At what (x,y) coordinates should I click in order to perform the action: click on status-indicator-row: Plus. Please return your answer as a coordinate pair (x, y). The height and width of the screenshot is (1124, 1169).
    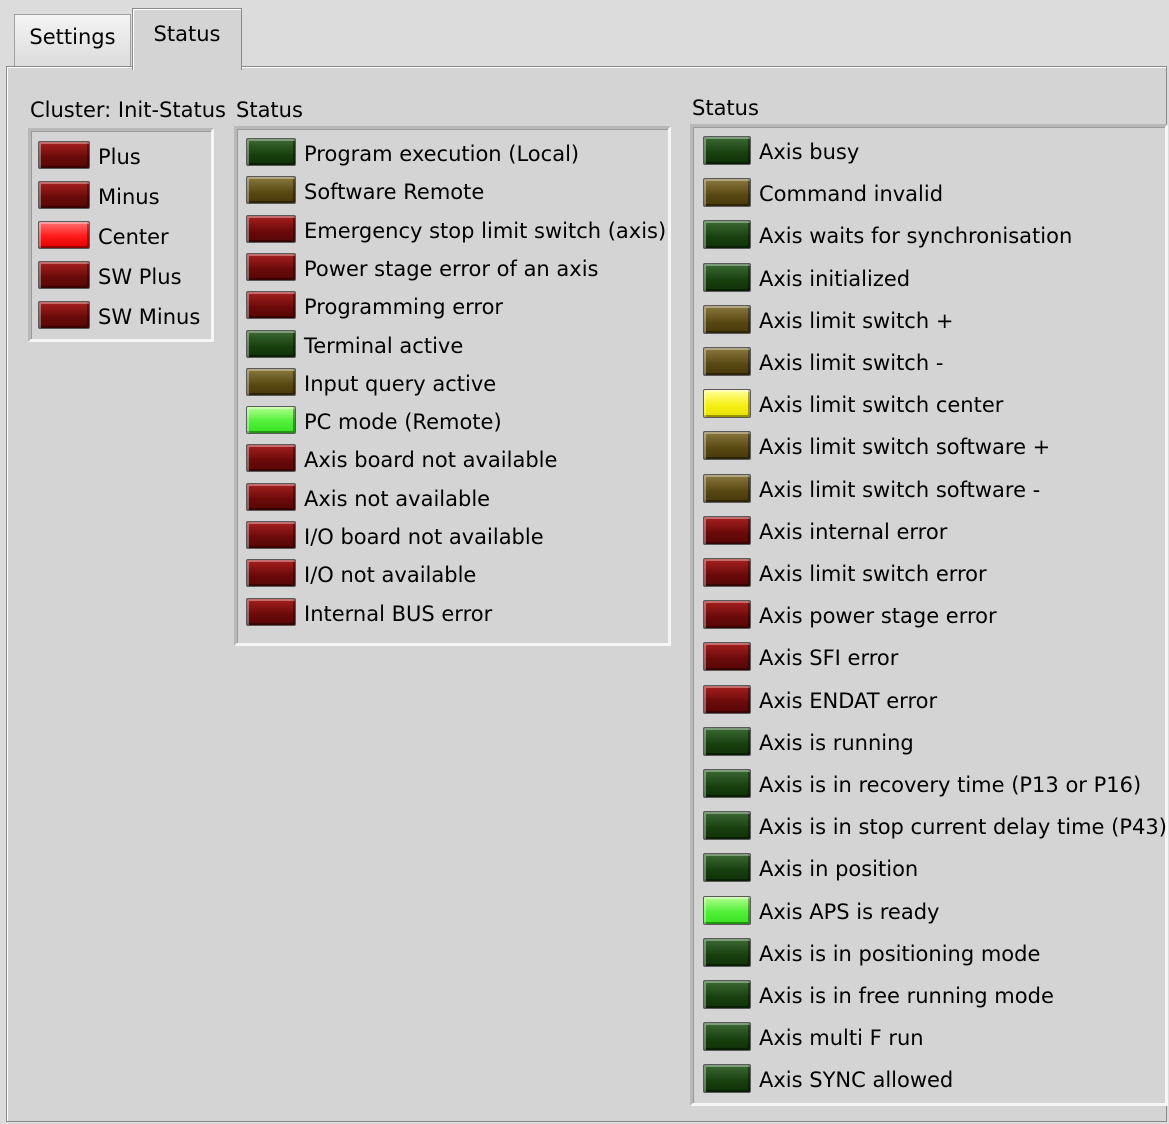
    Looking at the image, I should click on (123, 160).